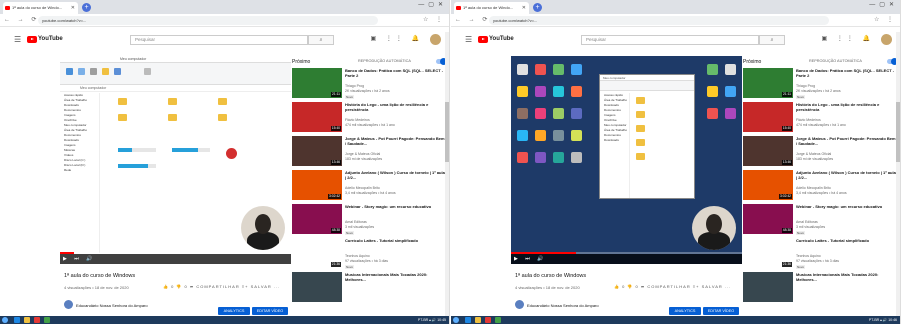  What do you see at coordinates (370, 193) in the screenshot?
I see `recommendation-views: 3,4 mil visualizações • há 4 anos` at bounding box center [370, 193].